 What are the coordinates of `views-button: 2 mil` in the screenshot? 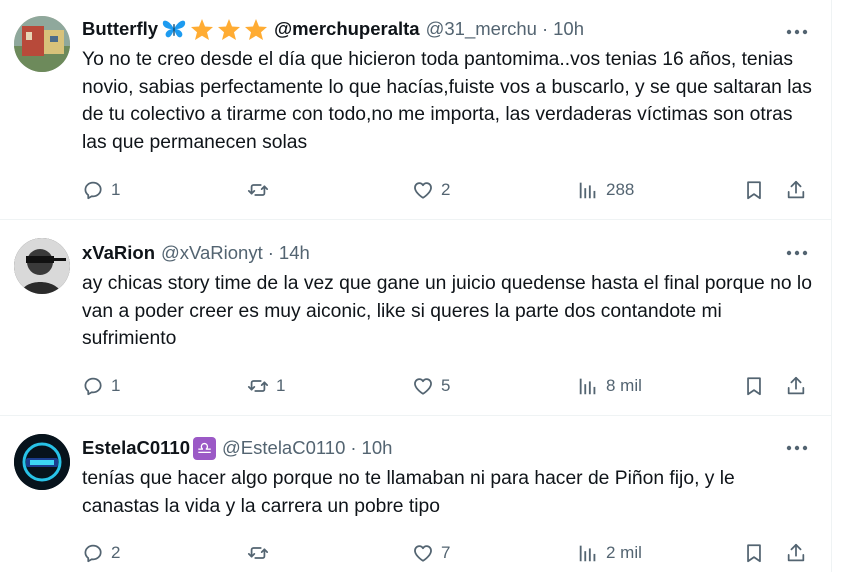 It's located at (609, 553).